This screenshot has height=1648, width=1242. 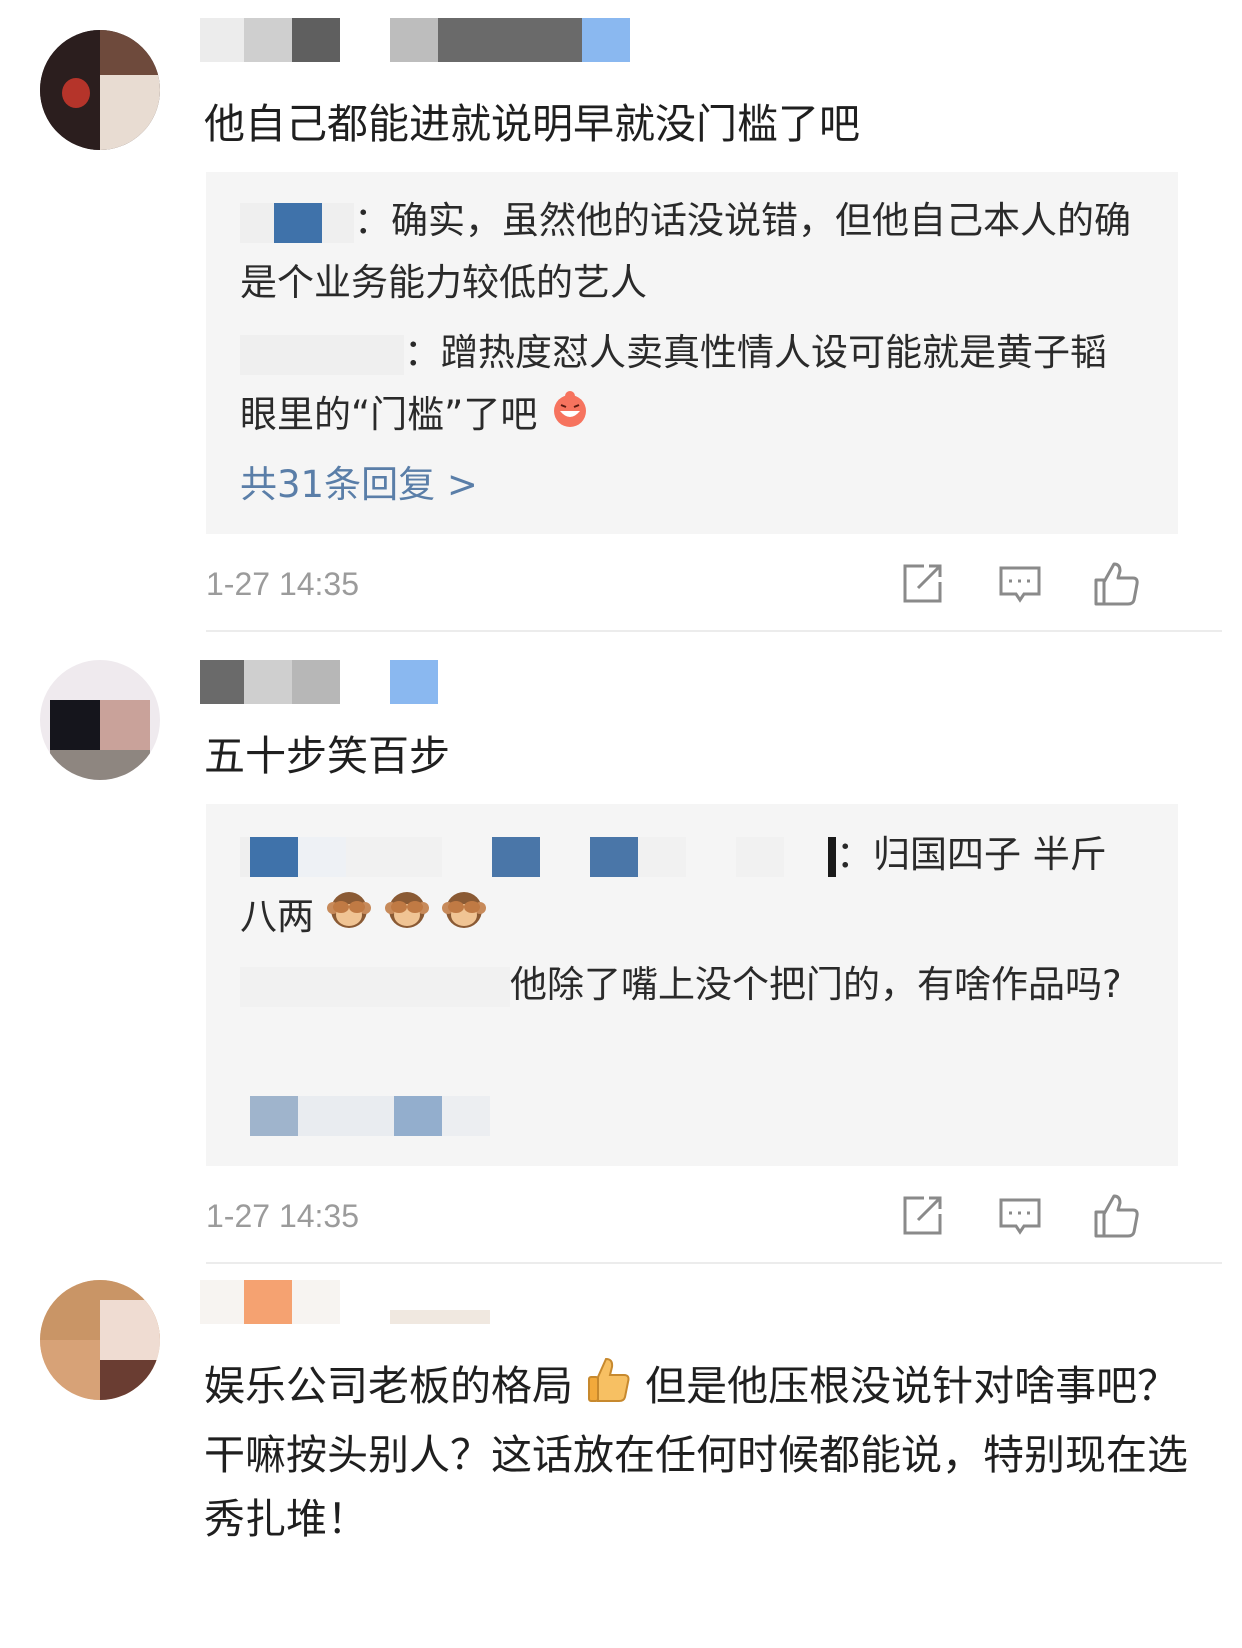 What do you see at coordinates (816, 984) in the screenshot?
I see `reply-text: 他除了嘴上没个把门的，有啥作品吗?` at bounding box center [816, 984].